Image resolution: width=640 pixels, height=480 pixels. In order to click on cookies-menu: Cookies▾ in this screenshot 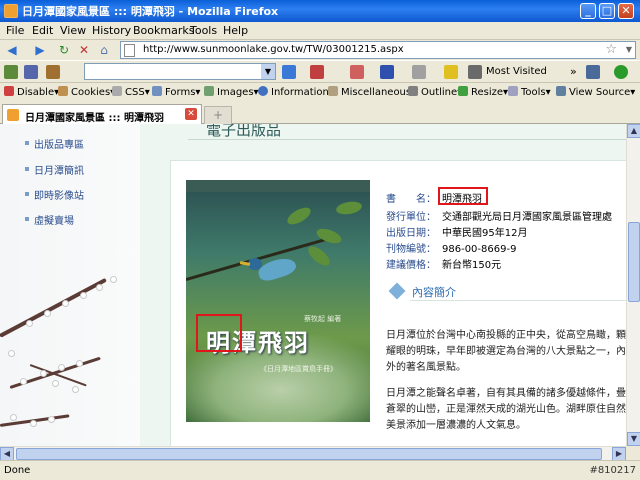, I will do `click(86, 92)`.